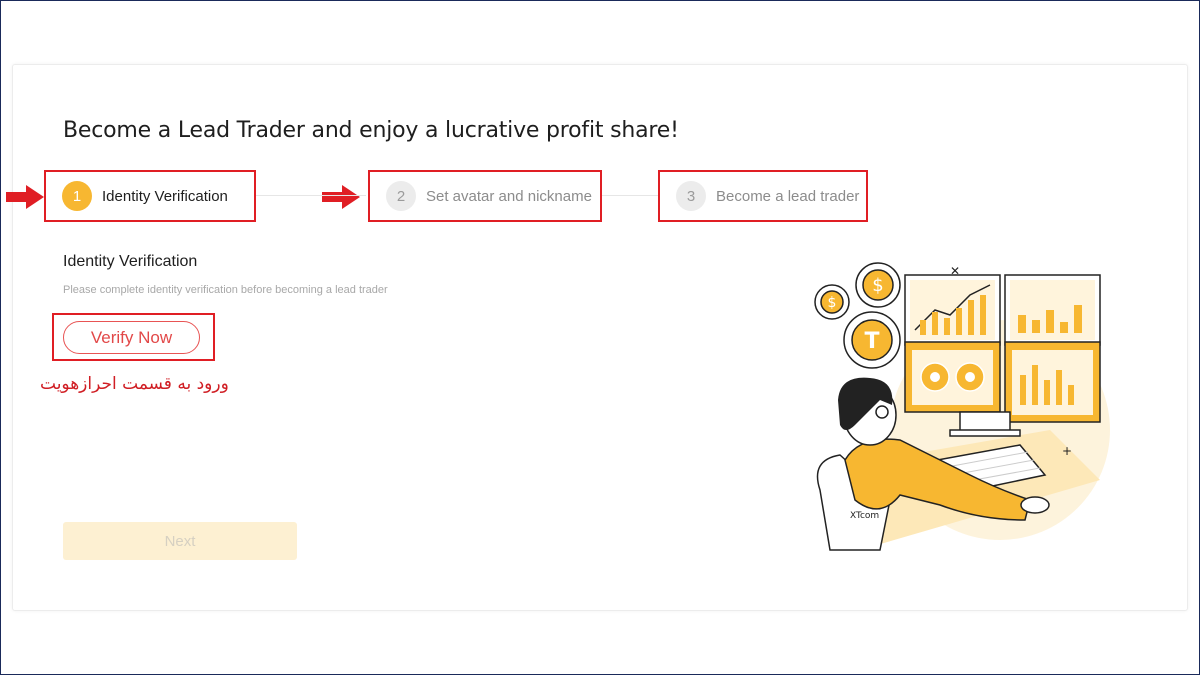 The width and height of the screenshot is (1200, 675). What do you see at coordinates (180, 541) in the screenshot?
I see `next-button: Next` at bounding box center [180, 541].